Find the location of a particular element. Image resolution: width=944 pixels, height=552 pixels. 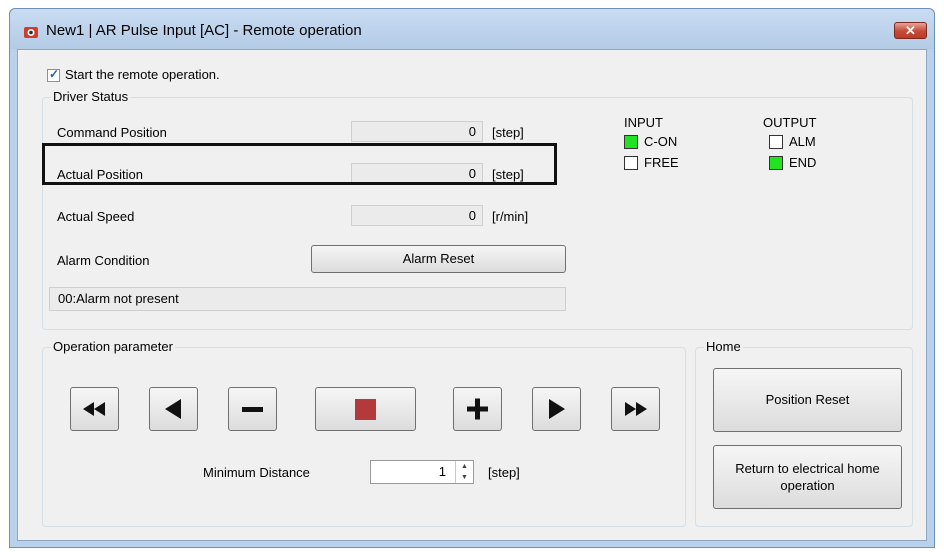

actual-speed-unit: [r/min] is located at coordinates (510, 216).